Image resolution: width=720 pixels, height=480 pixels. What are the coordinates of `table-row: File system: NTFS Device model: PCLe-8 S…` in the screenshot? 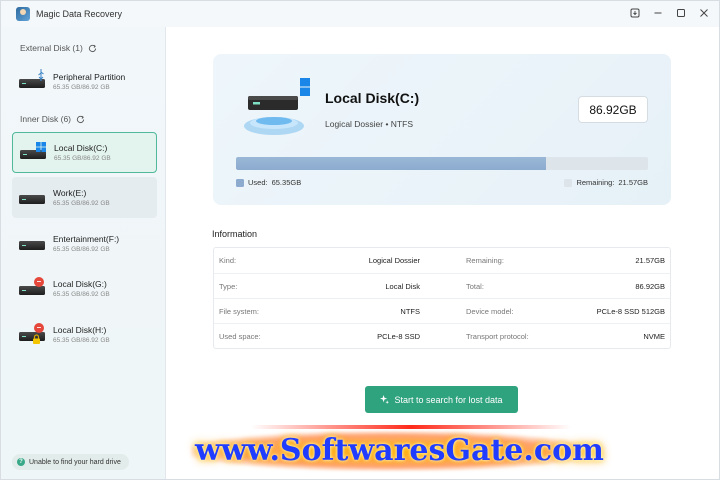 It's located at (442, 310).